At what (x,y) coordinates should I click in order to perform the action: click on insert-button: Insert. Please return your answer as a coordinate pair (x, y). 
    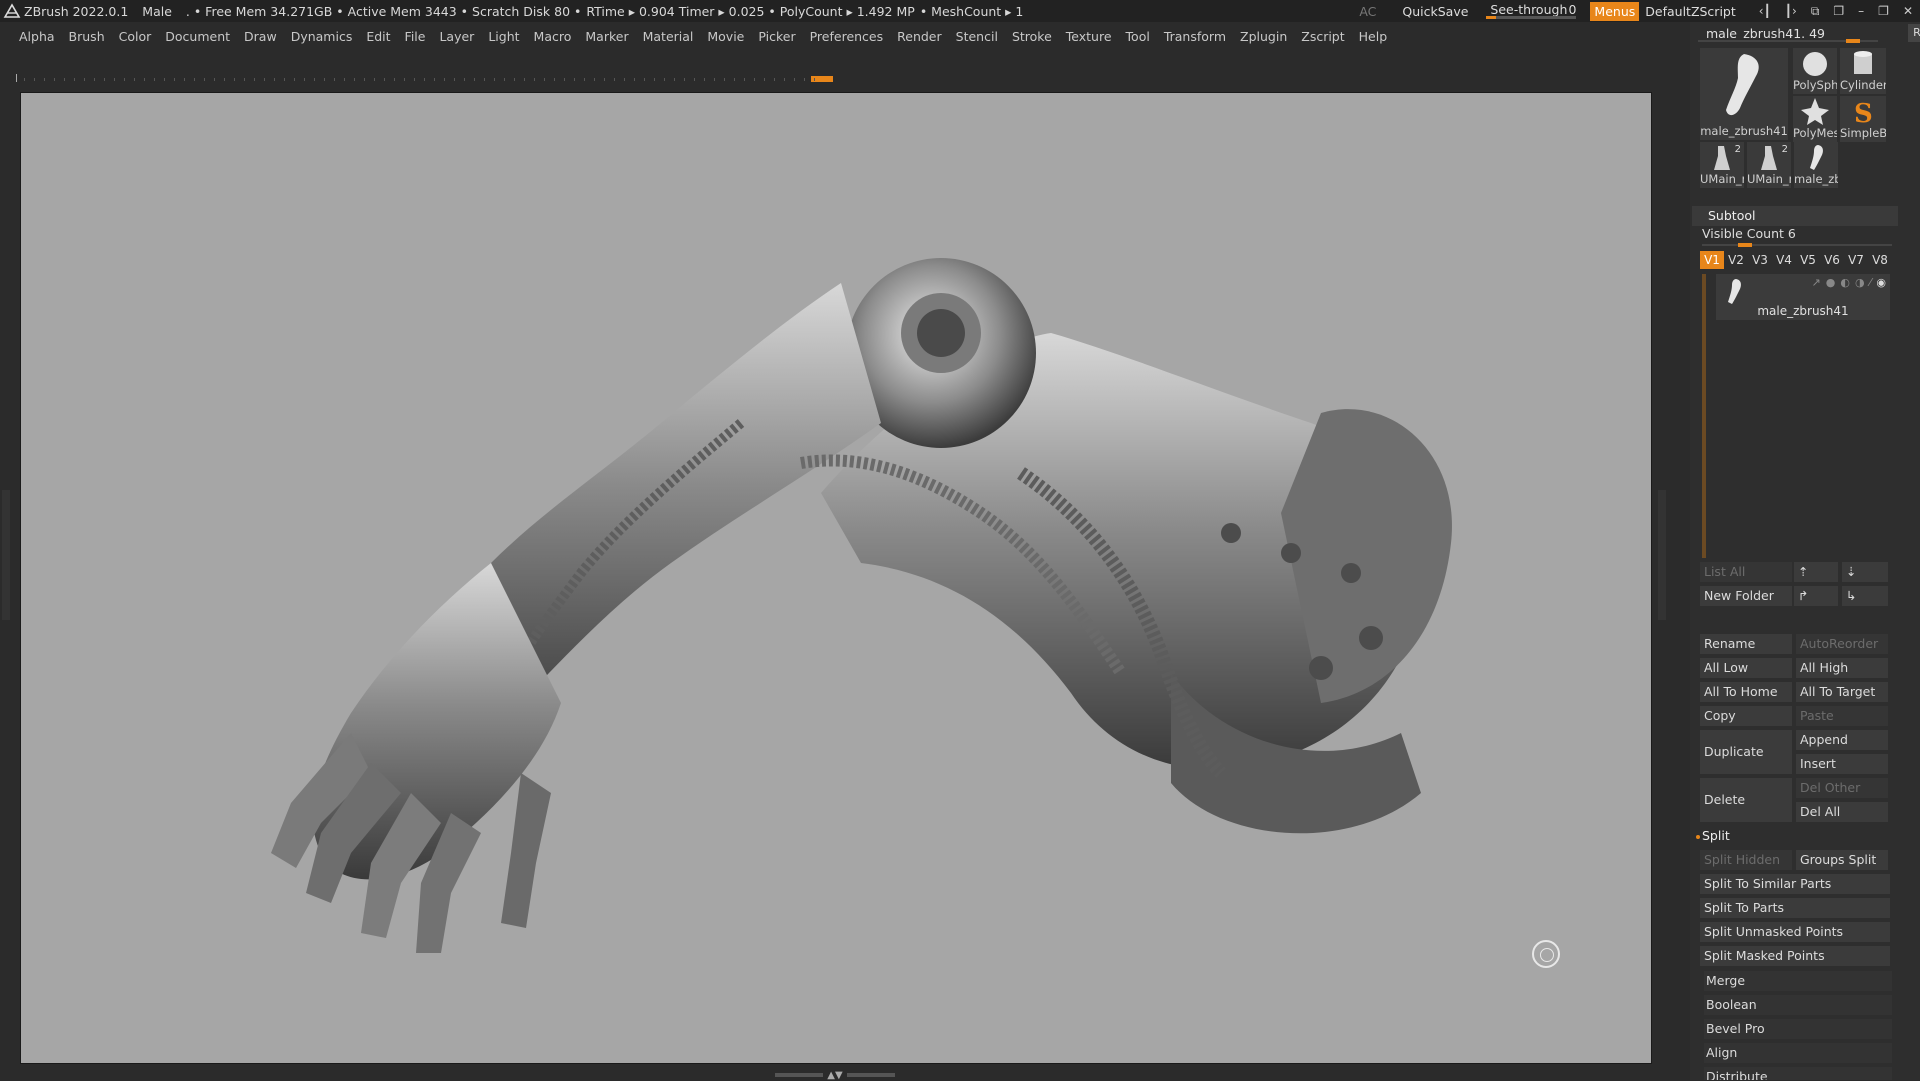
    Looking at the image, I should click on (1842, 764).